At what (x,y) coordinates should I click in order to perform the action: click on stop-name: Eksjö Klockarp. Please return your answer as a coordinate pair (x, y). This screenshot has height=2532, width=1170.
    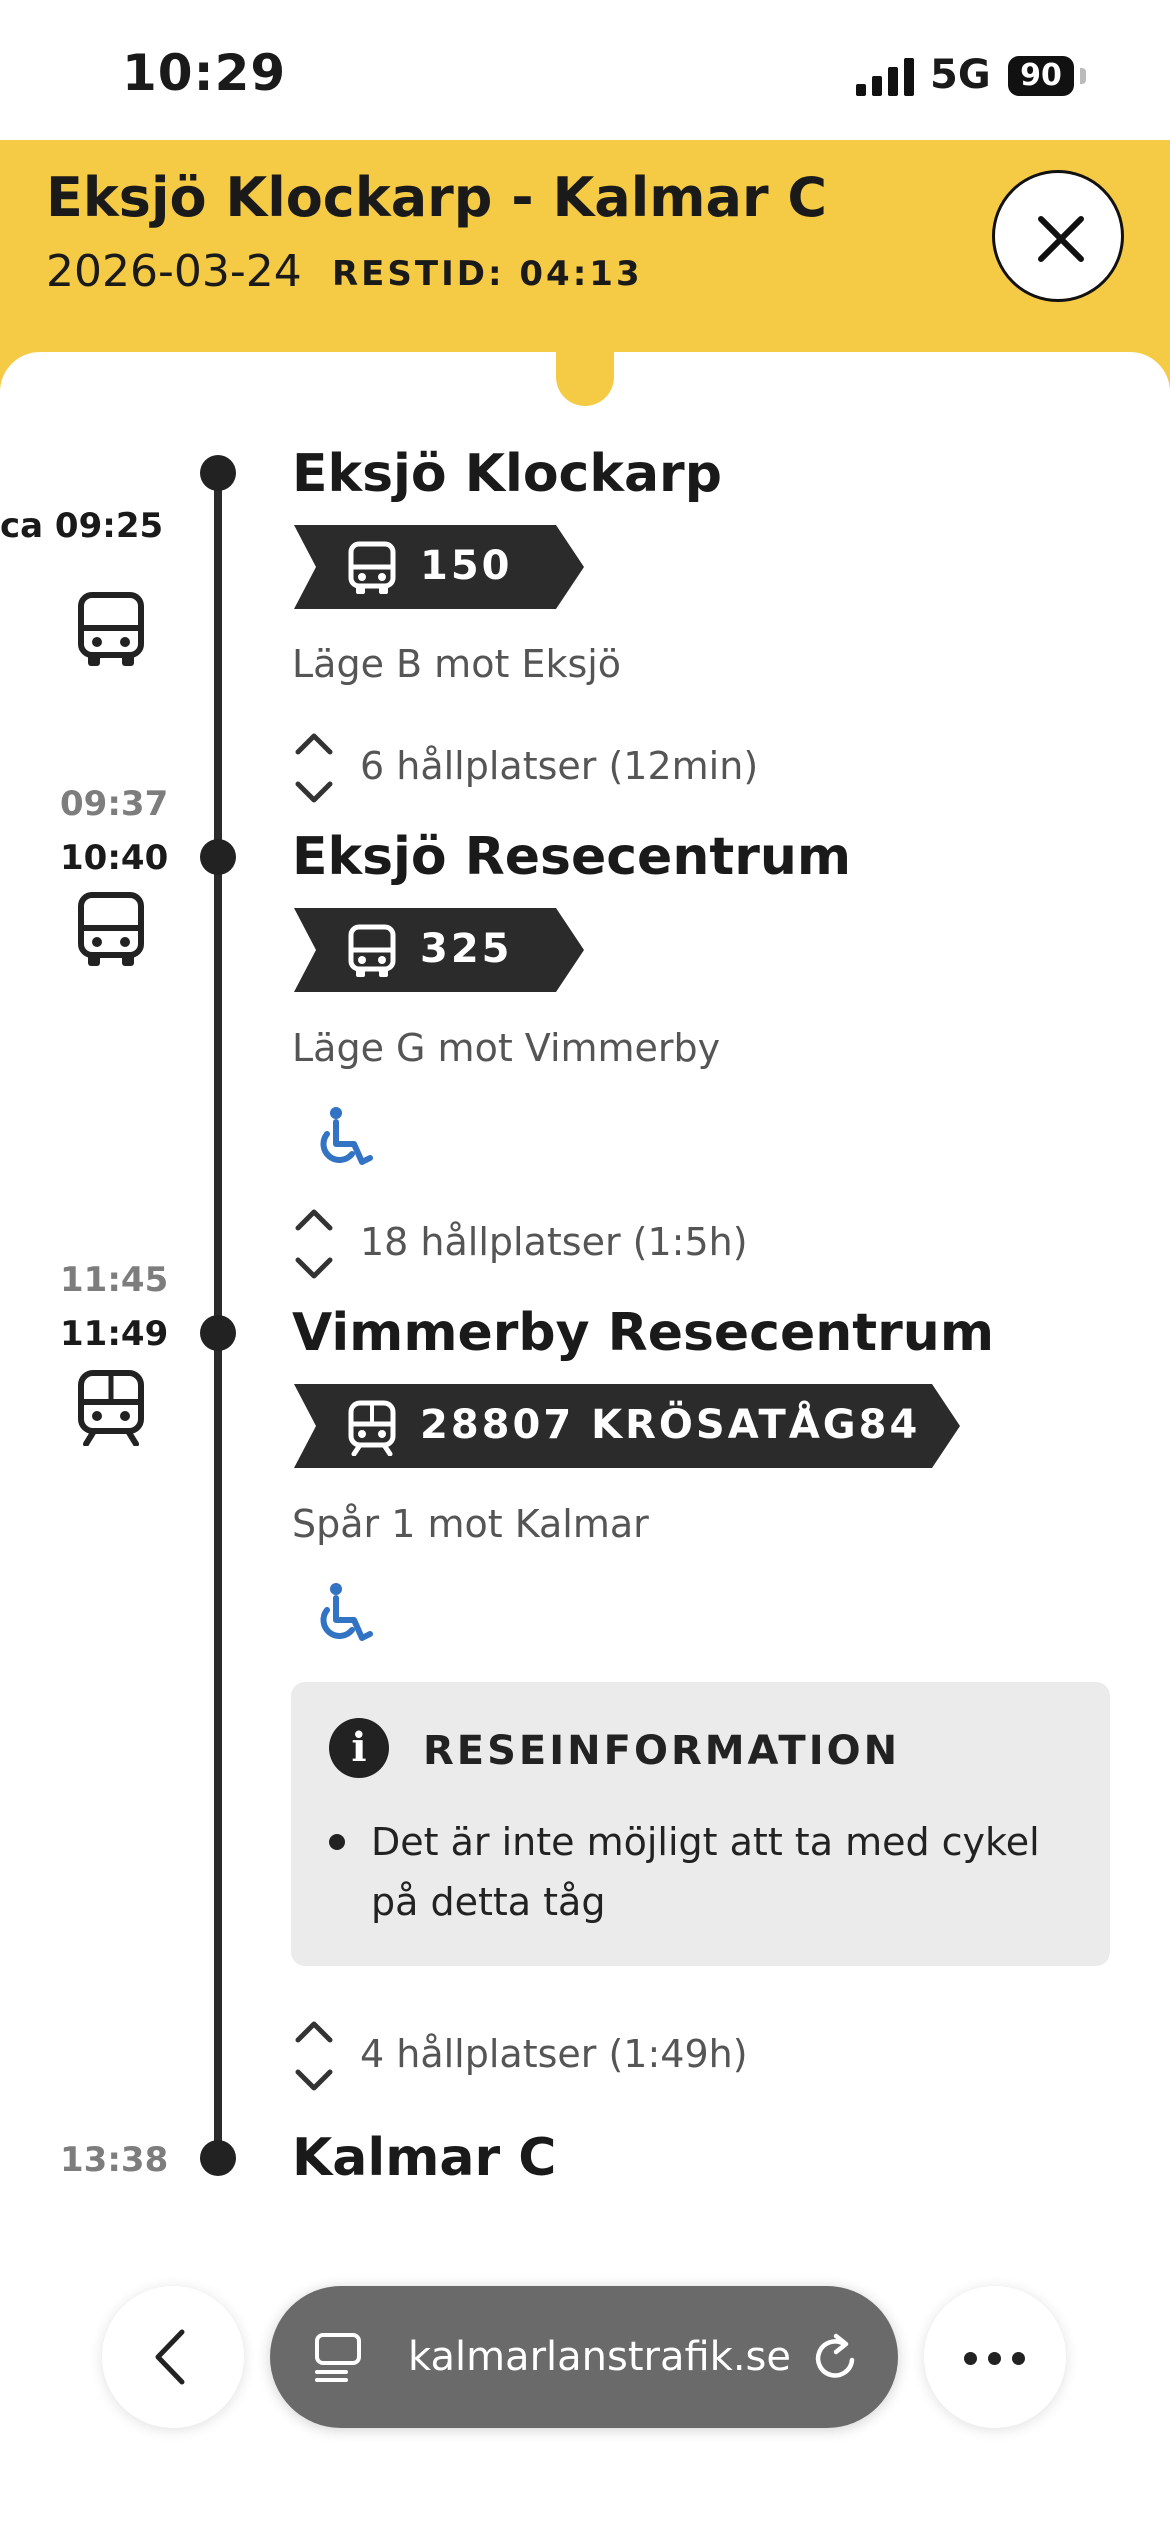
    Looking at the image, I should click on (507, 474).